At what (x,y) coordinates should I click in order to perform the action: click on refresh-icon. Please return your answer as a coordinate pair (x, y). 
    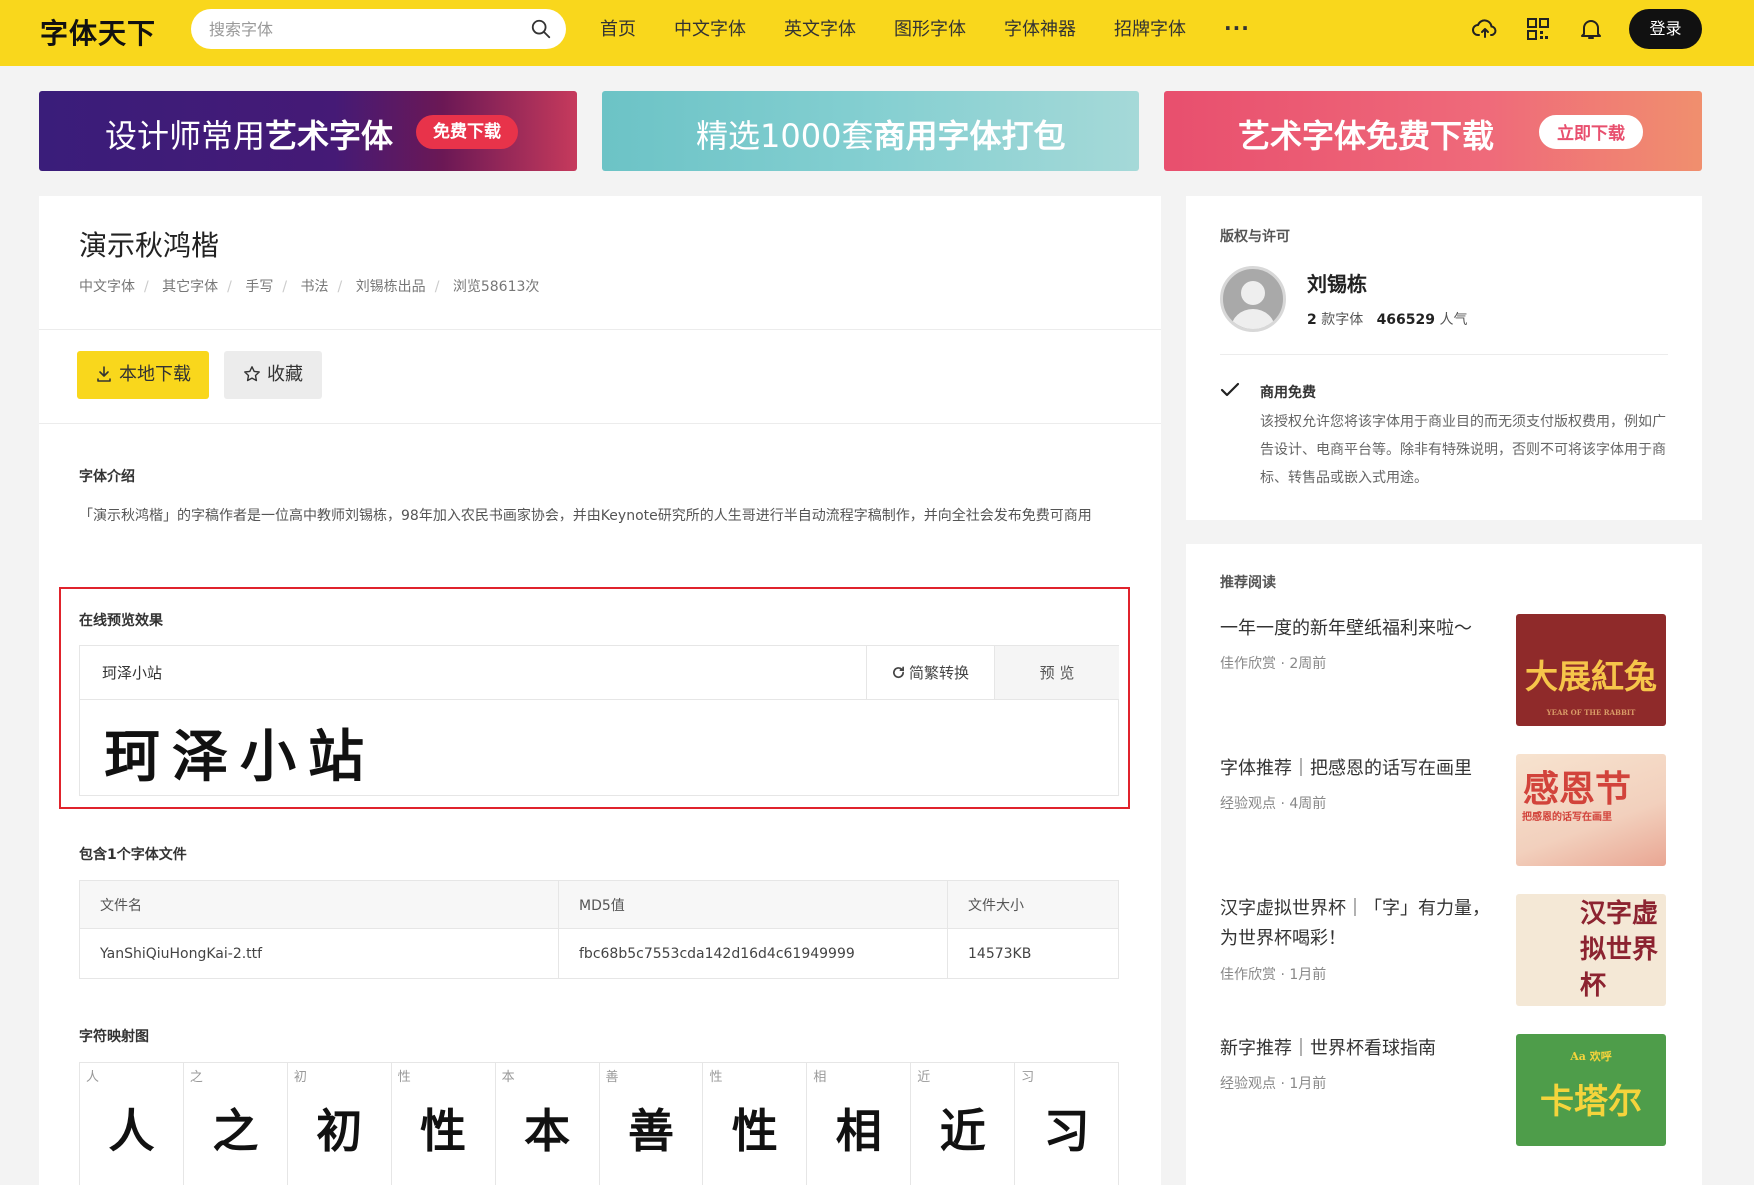
    Looking at the image, I should click on (898, 672).